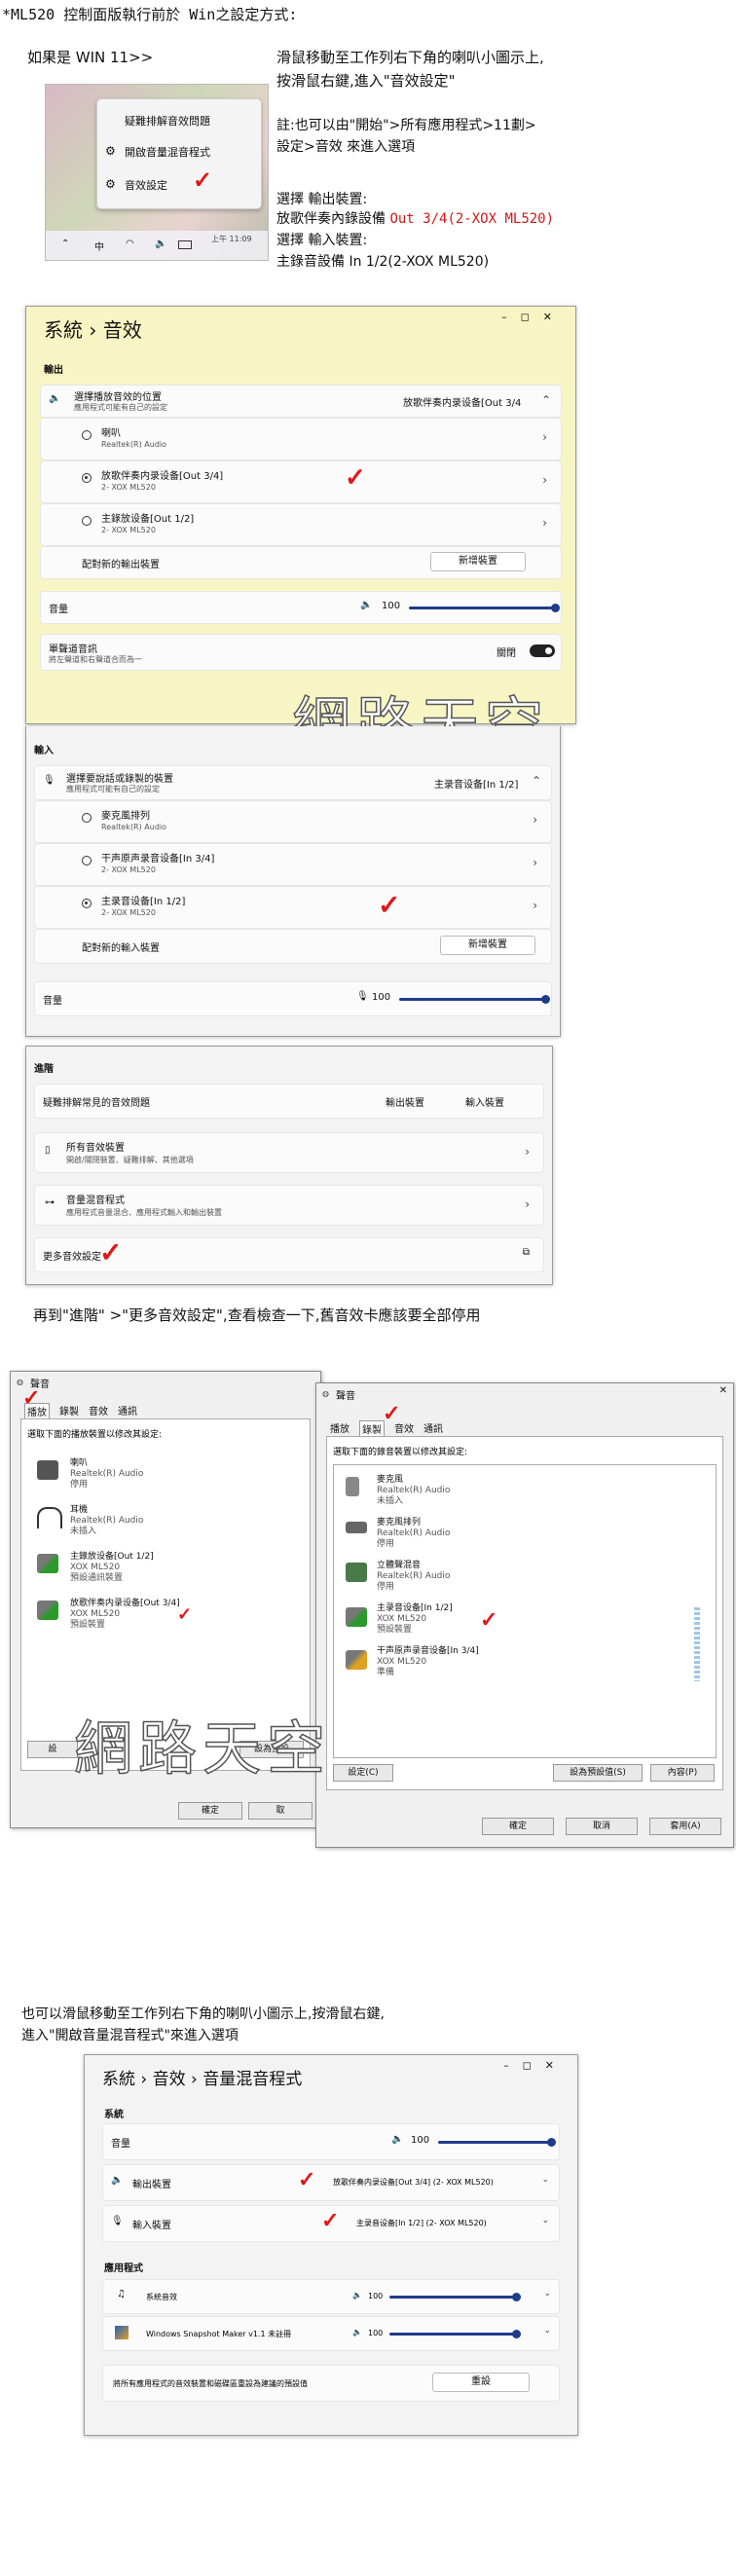  Describe the element at coordinates (506, 653) in the screenshot. I see `mono-state: 關閉` at that location.